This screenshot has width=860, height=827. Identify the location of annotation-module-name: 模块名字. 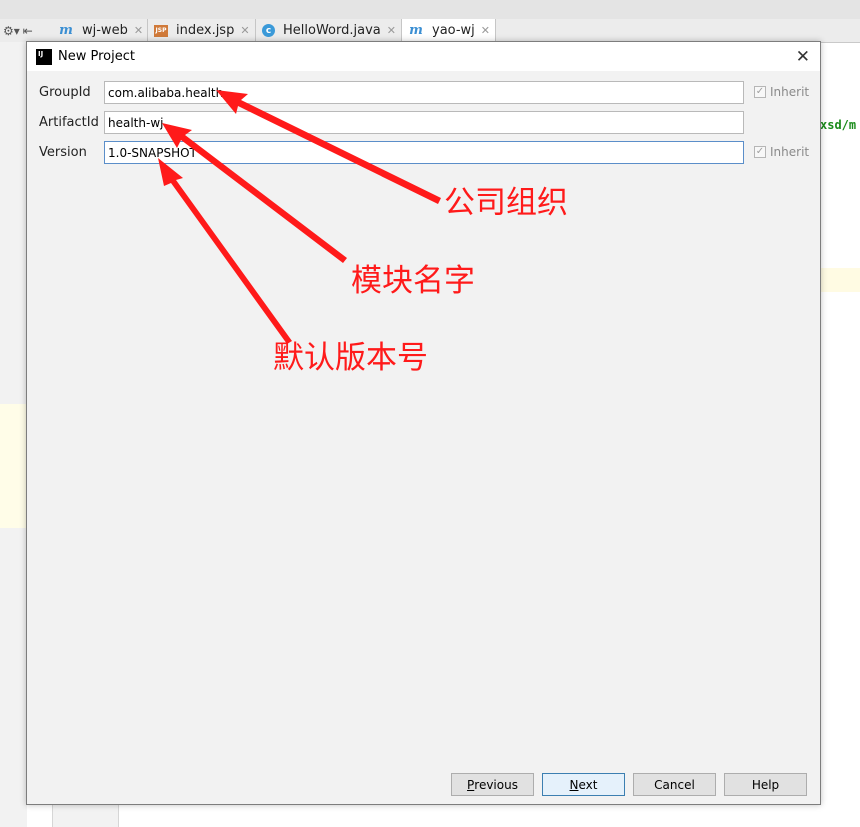
(413, 281).